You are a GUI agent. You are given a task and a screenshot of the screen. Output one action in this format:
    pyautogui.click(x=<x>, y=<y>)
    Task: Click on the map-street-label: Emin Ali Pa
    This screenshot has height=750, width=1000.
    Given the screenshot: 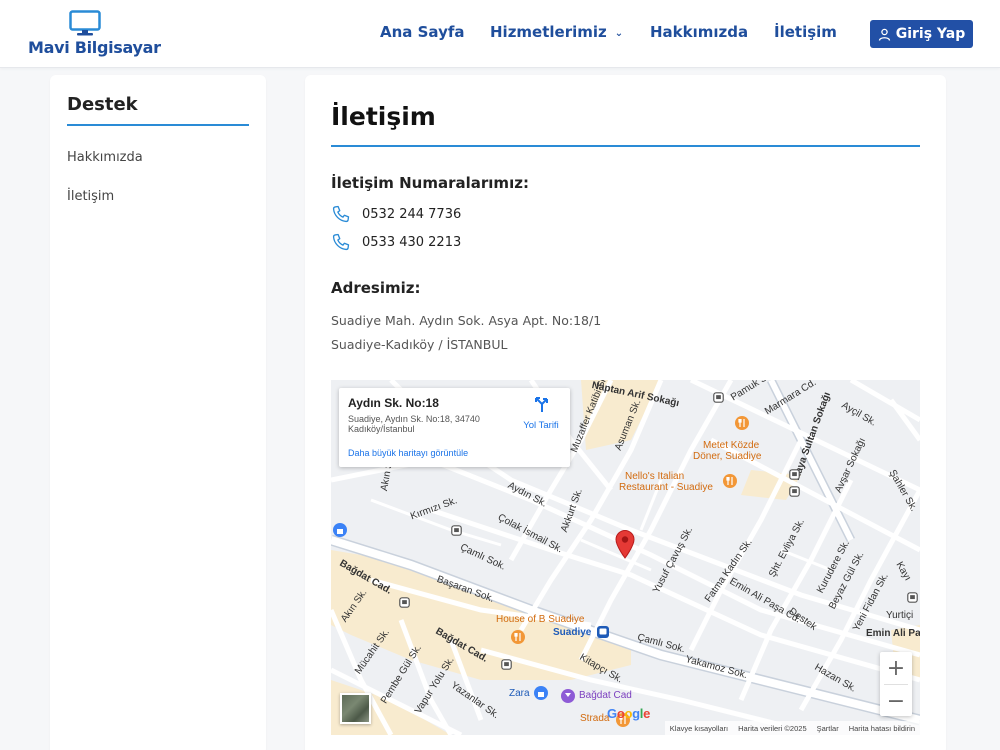 What is the action you would take?
    pyautogui.click(x=893, y=633)
    